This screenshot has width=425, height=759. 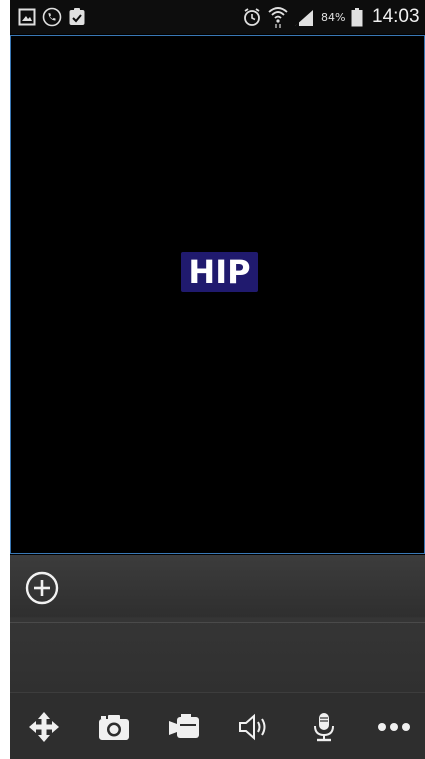 I want to click on clock: 14:03, so click(x=396, y=16).